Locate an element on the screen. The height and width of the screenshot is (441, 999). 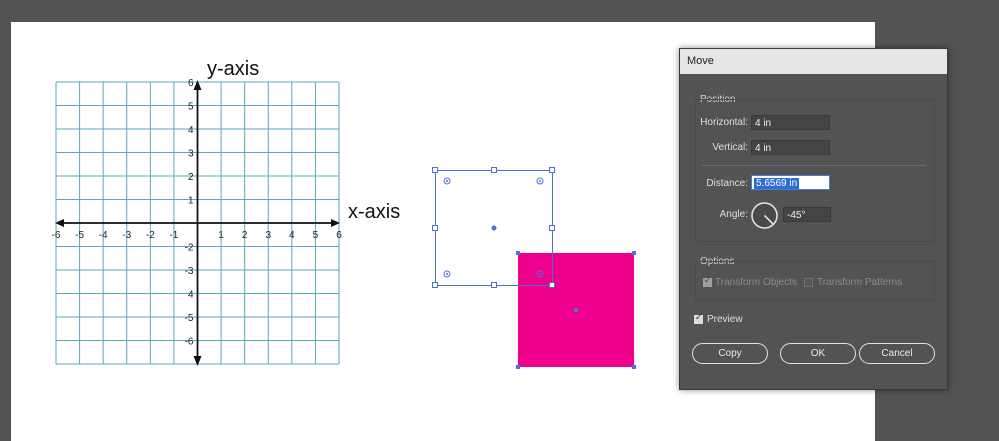
y-tick-label: 3 is located at coordinates (191, 154).